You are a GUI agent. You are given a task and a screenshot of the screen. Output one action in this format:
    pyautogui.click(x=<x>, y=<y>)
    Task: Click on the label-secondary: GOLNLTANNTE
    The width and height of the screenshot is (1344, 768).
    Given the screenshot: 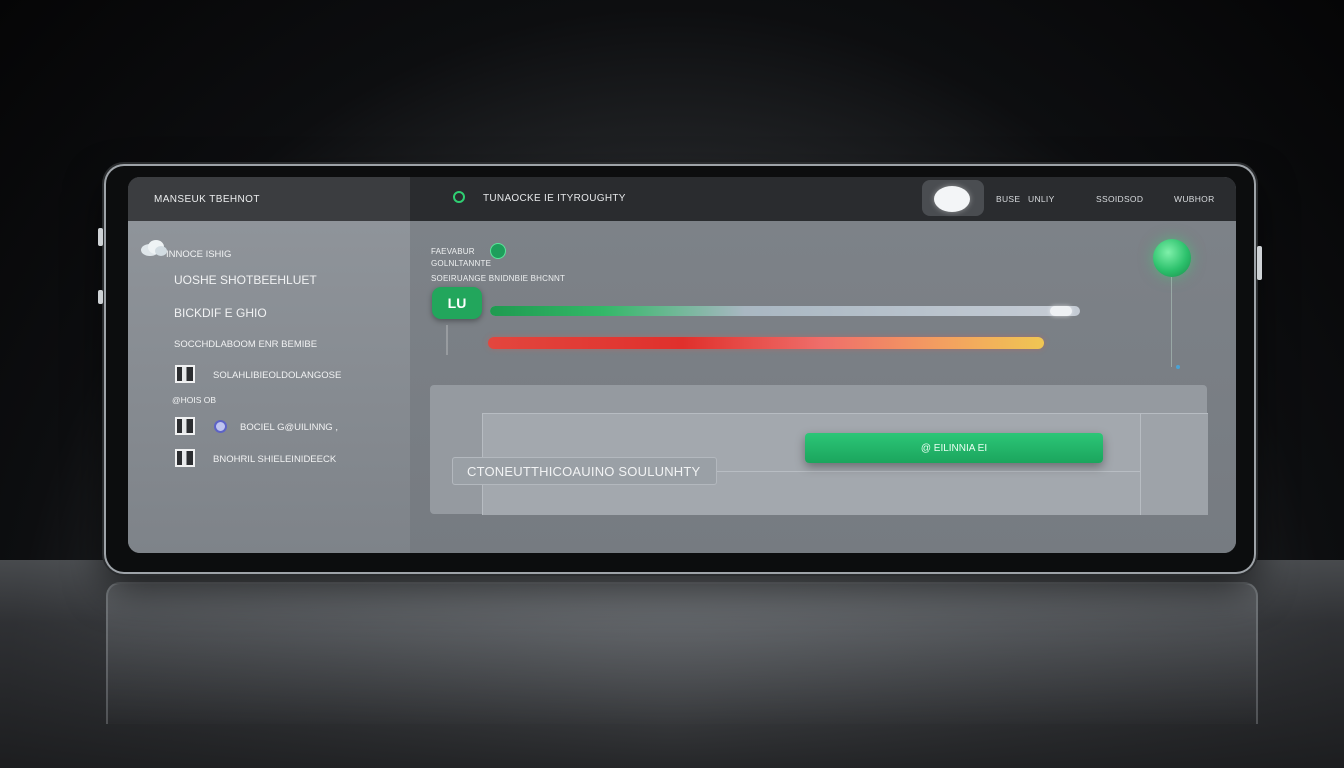 What is the action you would take?
    pyautogui.click(x=461, y=263)
    